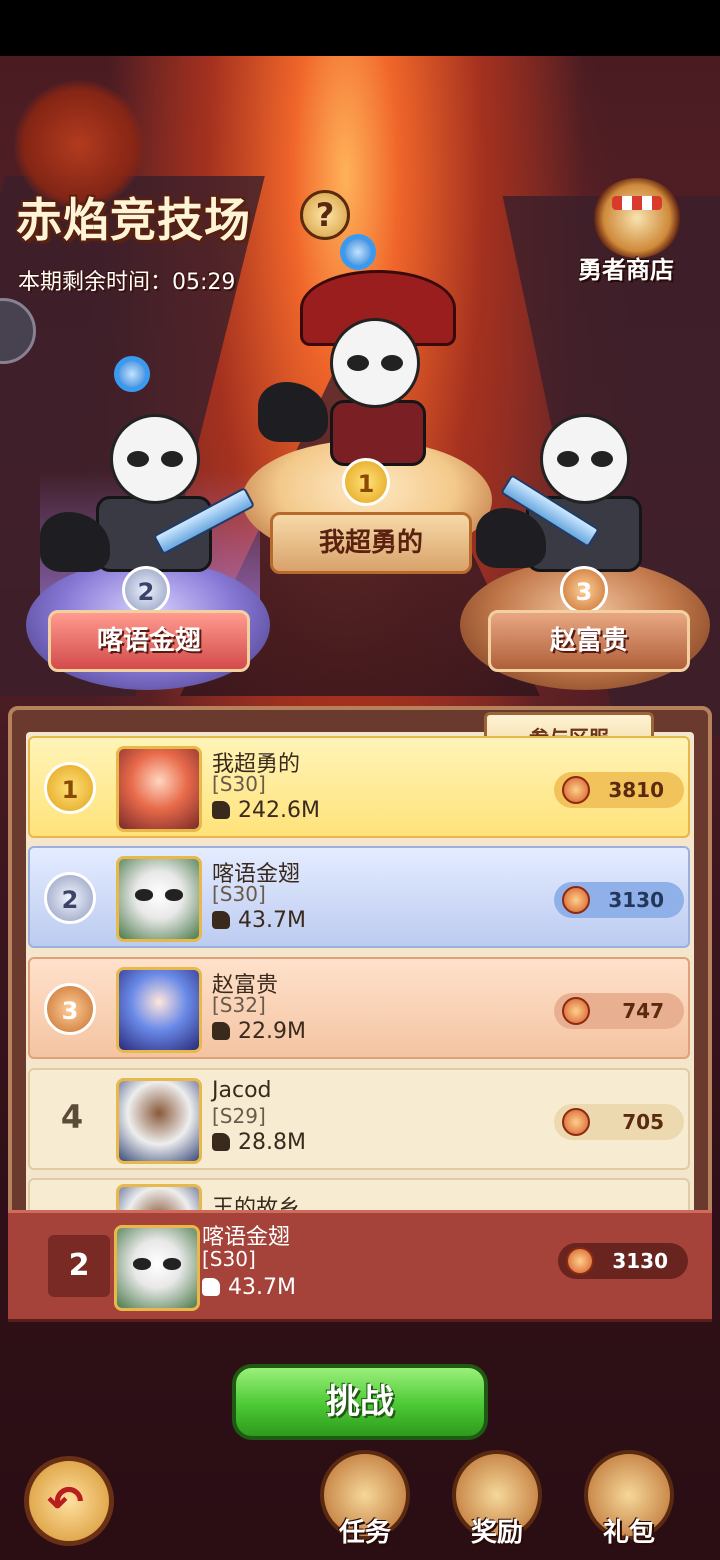 This screenshot has width=720, height=1560. I want to click on my-player-power: 43.7M, so click(249, 1287).